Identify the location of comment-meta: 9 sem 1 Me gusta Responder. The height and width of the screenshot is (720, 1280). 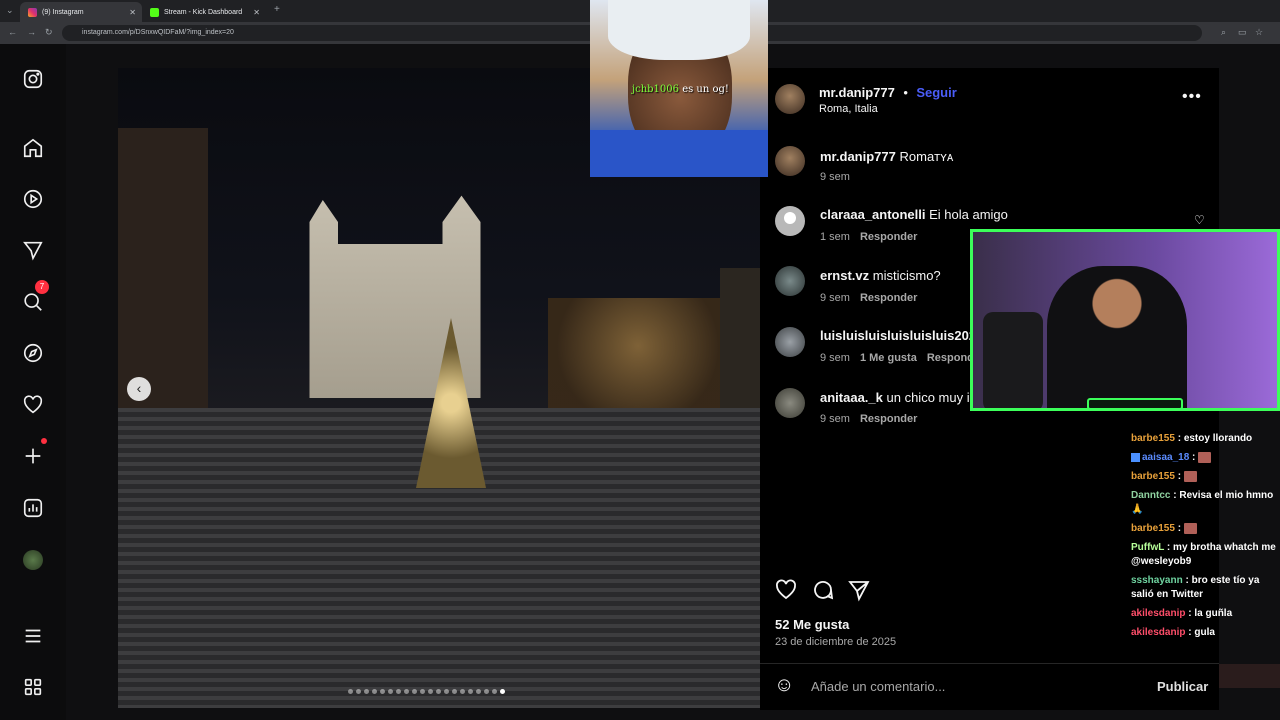
(902, 358).